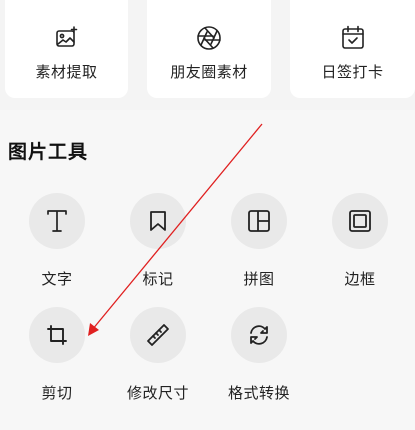  Describe the element at coordinates (352, 71) in the screenshot. I see `daily-signin-label: 日签打卡` at that location.